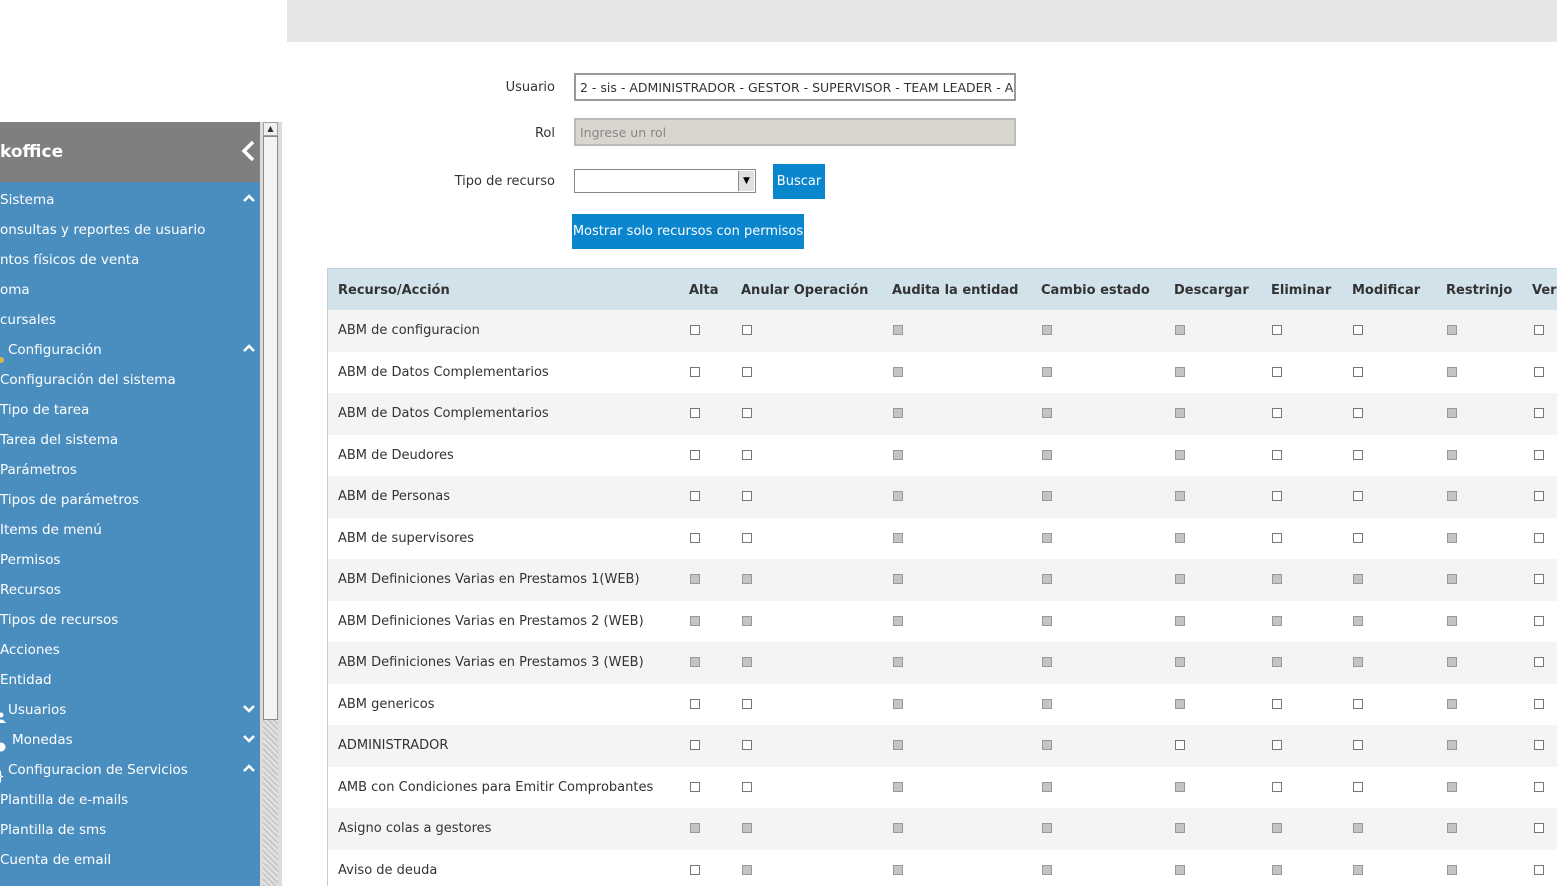 The width and height of the screenshot is (1557, 886). What do you see at coordinates (130, 650) in the screenshot?
I see `sidebar-item: Acciones` at bounding box center [130, 650].